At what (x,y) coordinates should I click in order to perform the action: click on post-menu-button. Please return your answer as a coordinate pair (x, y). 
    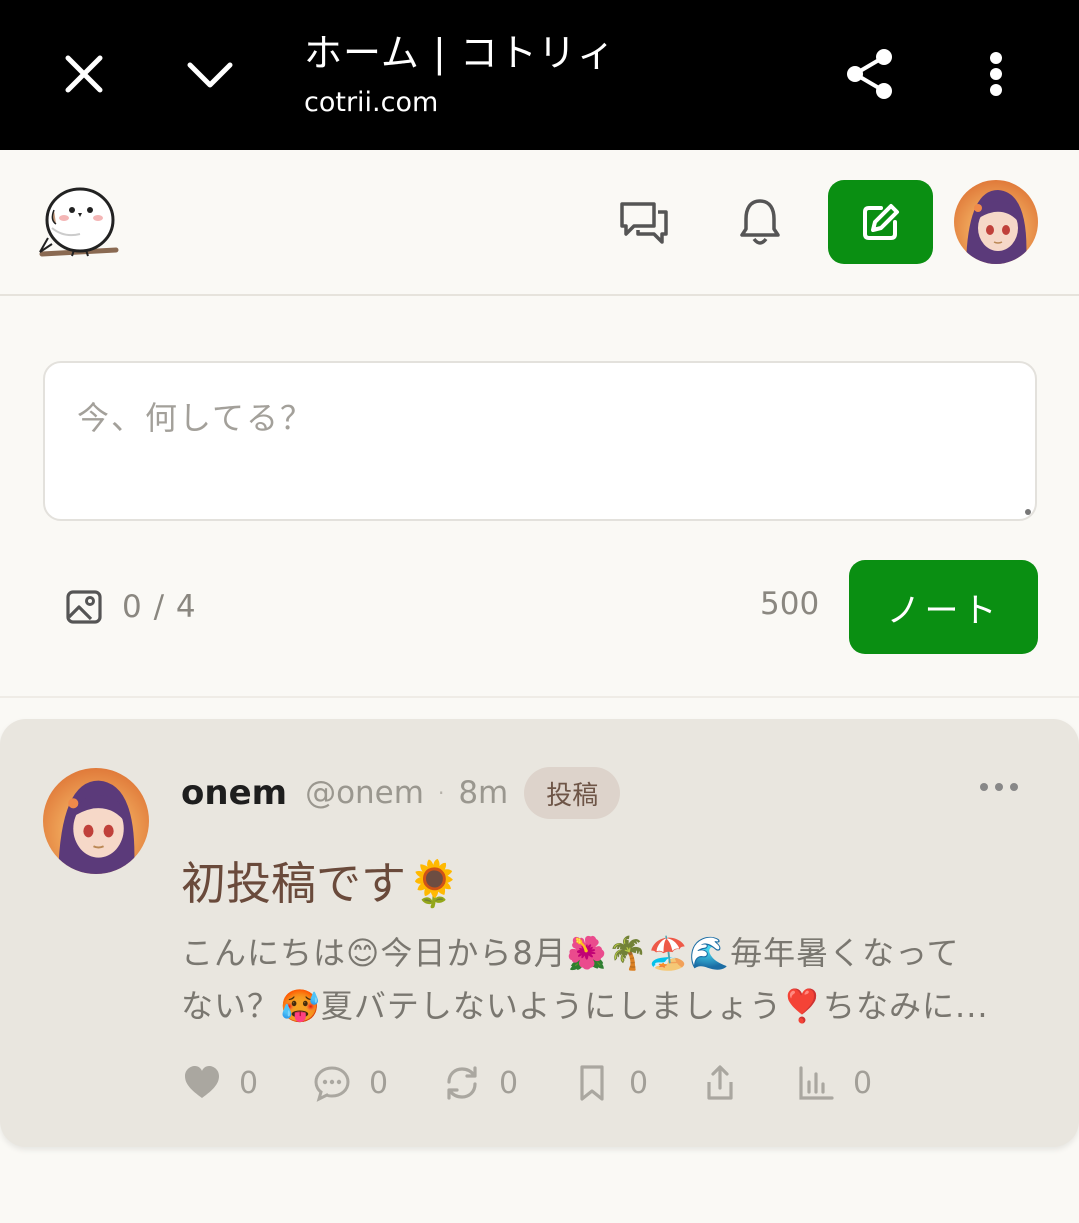
    Looking at the image, I should click on (999, 787).